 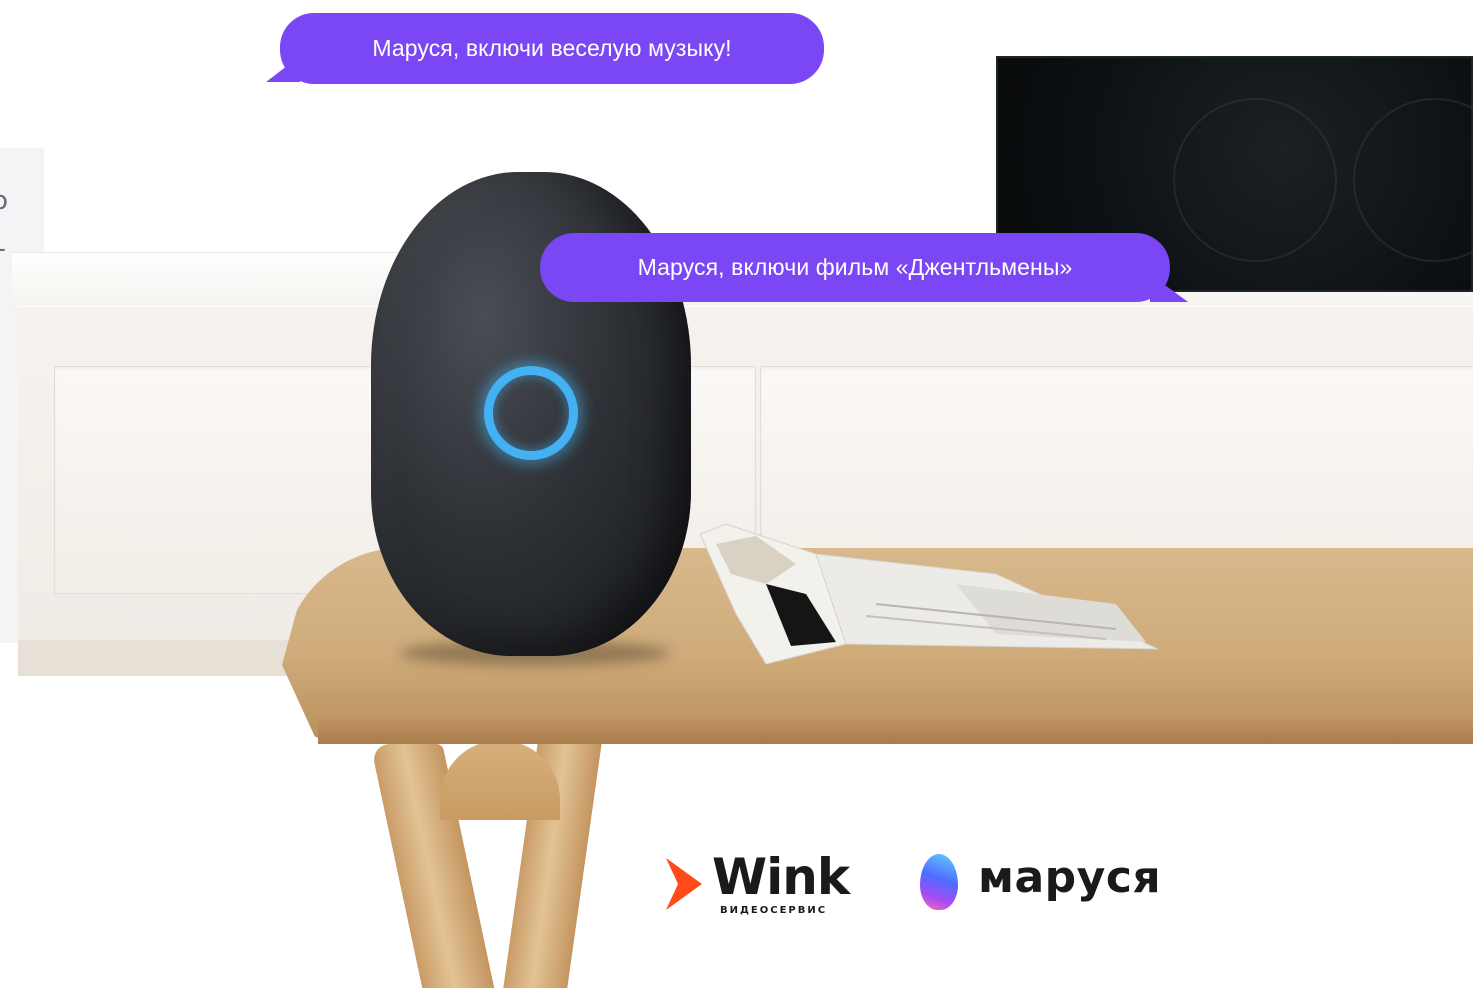 I want to click on wink-logo-word: Wink, so click(x=781, y=877).